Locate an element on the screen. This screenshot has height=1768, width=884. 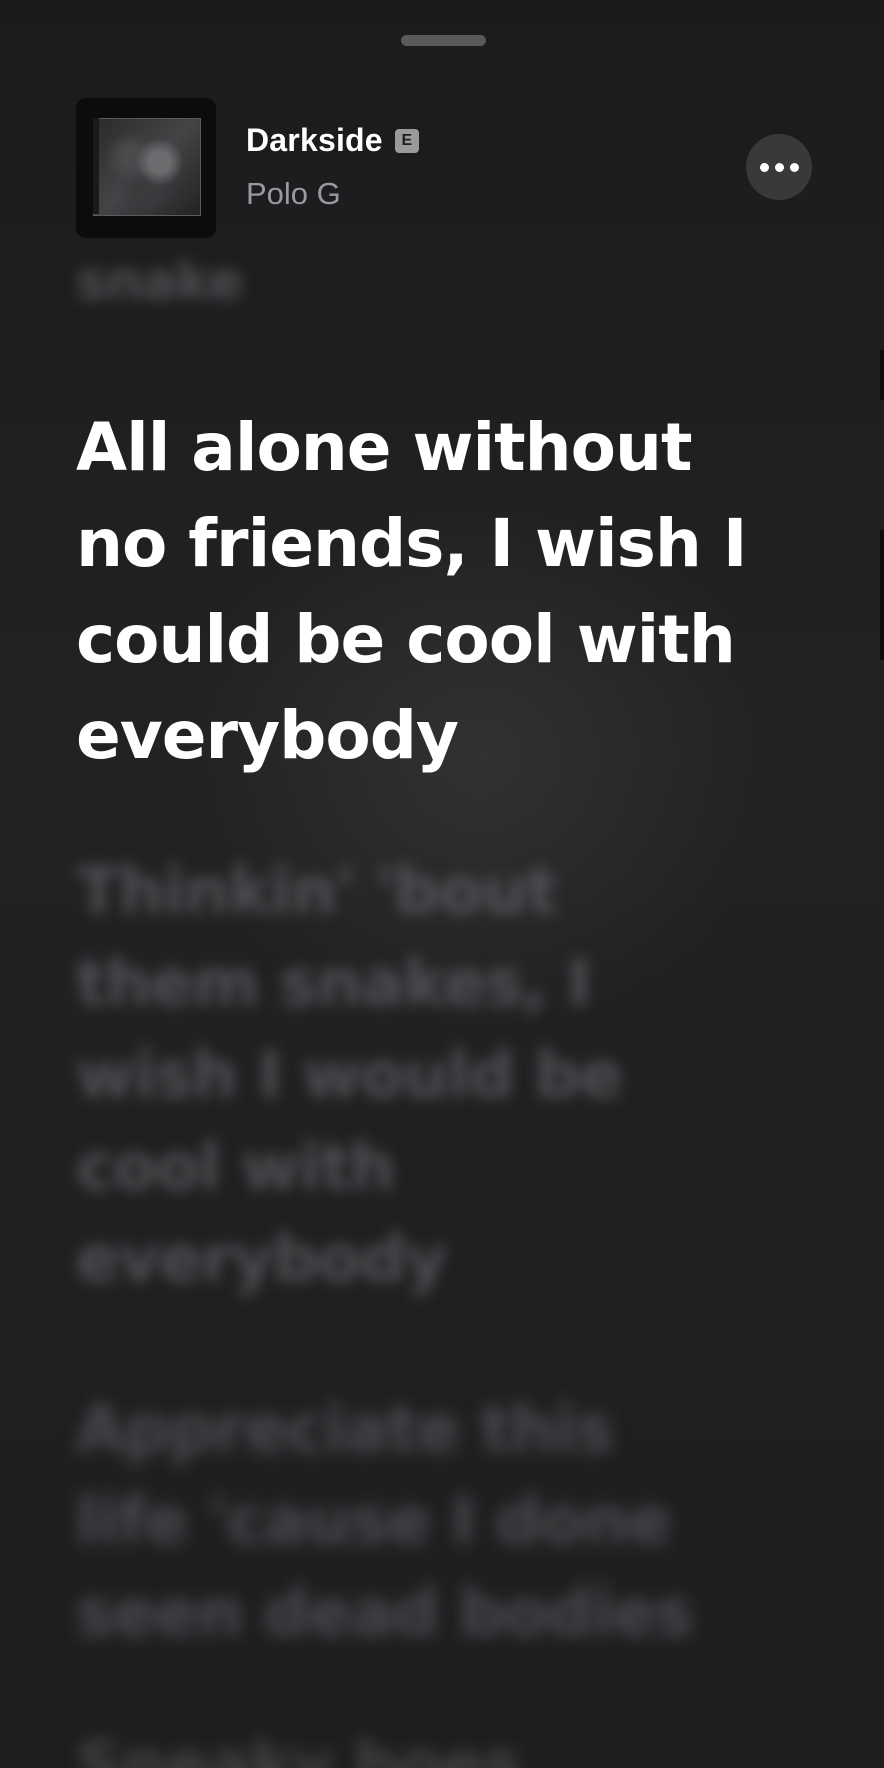
more-options-button is located at coordinates (779, 167).